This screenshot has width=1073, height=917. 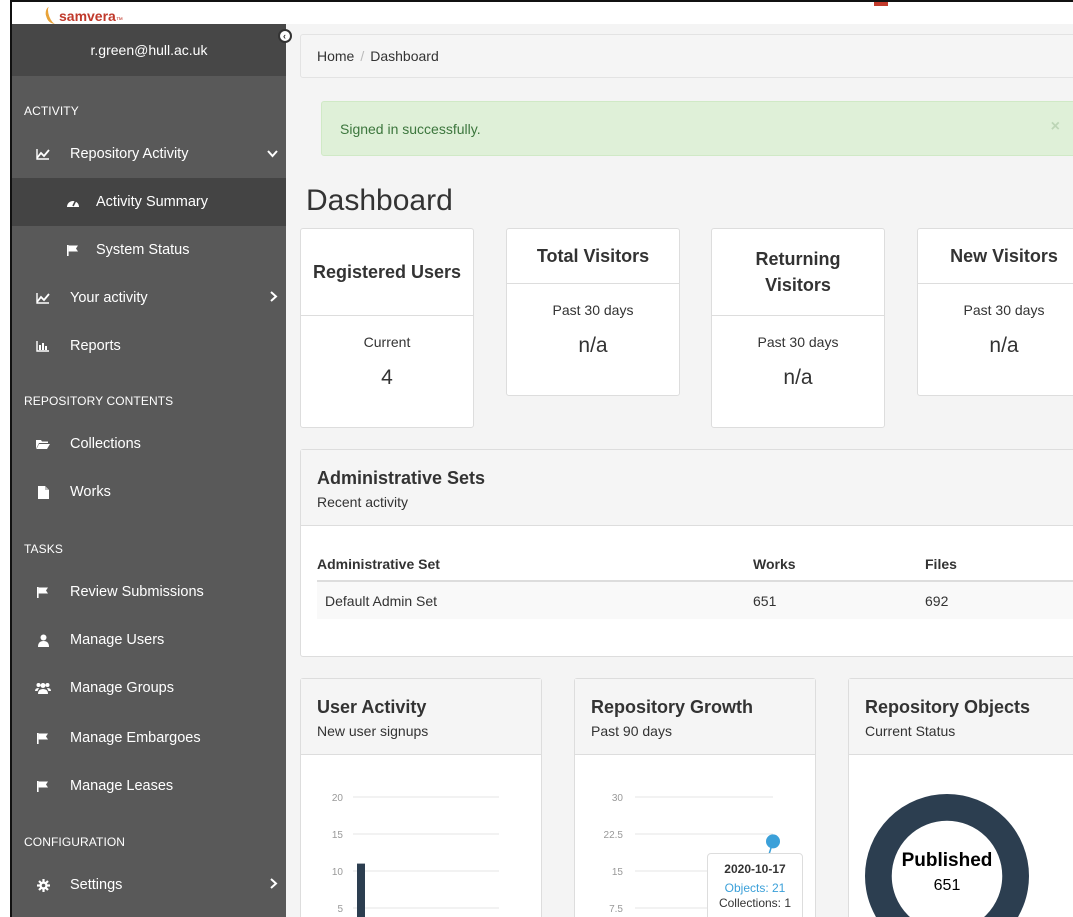 I want to click on tooltip-date: 2020-10-17, so click(x=755, y=869).